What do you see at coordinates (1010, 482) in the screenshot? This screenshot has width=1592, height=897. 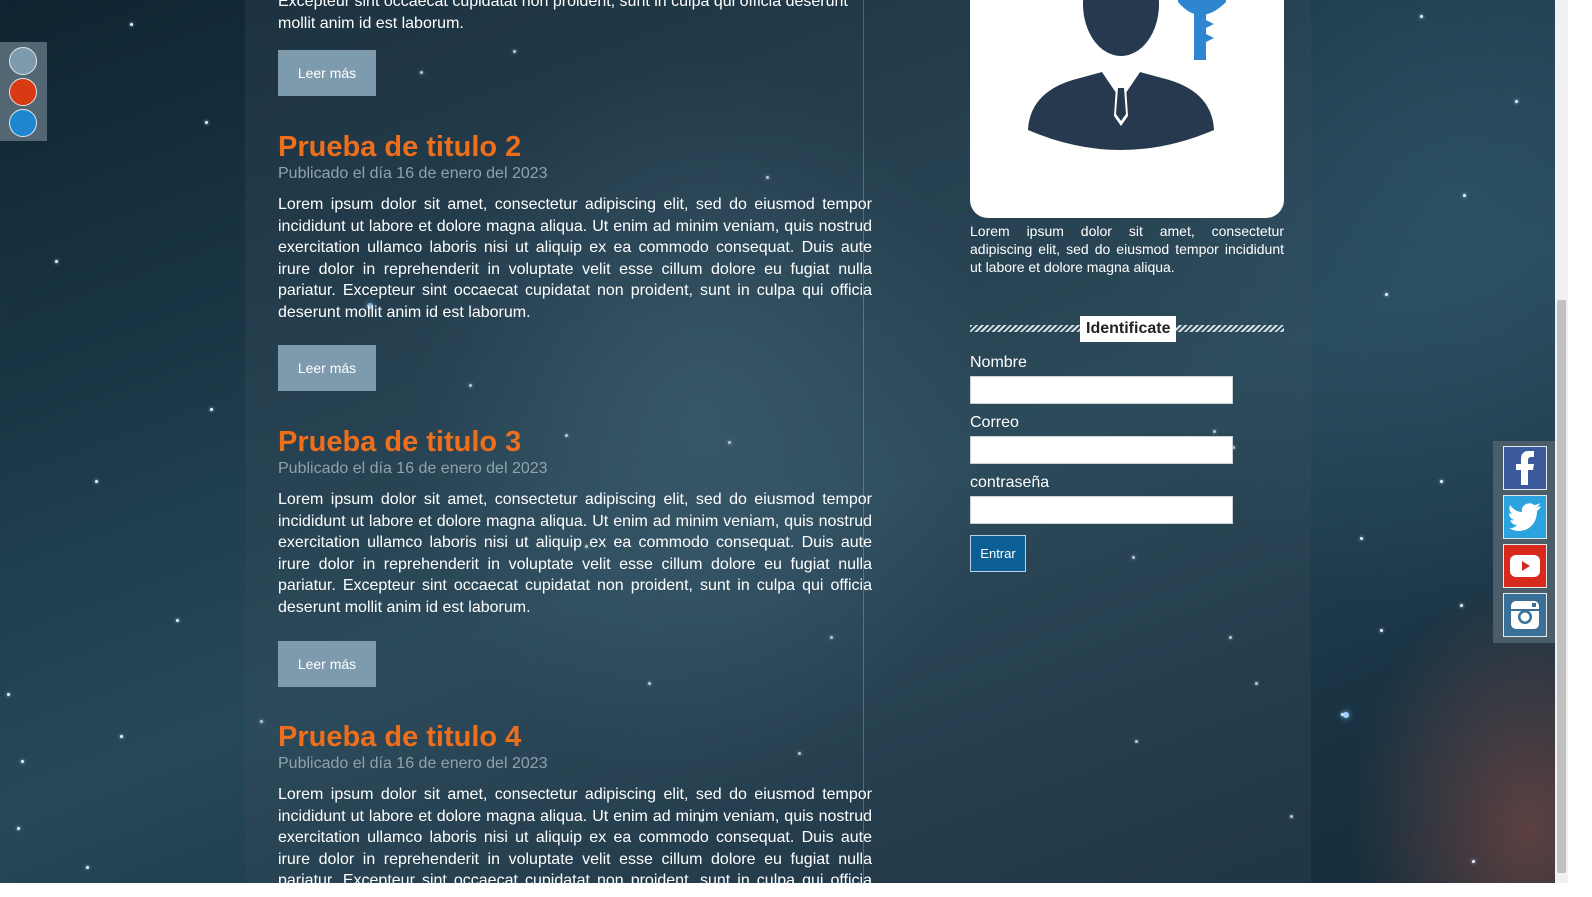 I see `password-label: contraseña` at bounding box center [1010, 482].